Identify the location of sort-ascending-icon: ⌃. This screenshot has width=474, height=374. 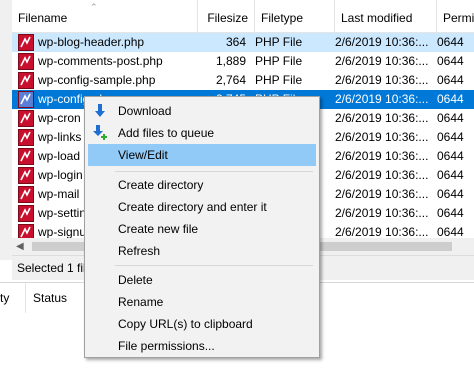
(94, 7).